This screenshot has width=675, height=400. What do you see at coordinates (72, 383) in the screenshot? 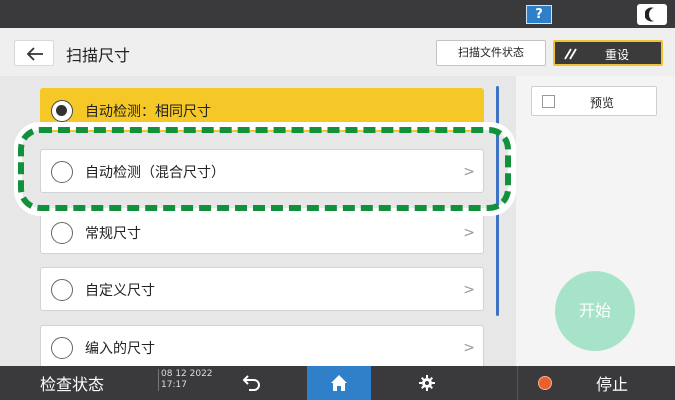
I see `check-status-button: 检查状态` at bounding box center [72, 383].